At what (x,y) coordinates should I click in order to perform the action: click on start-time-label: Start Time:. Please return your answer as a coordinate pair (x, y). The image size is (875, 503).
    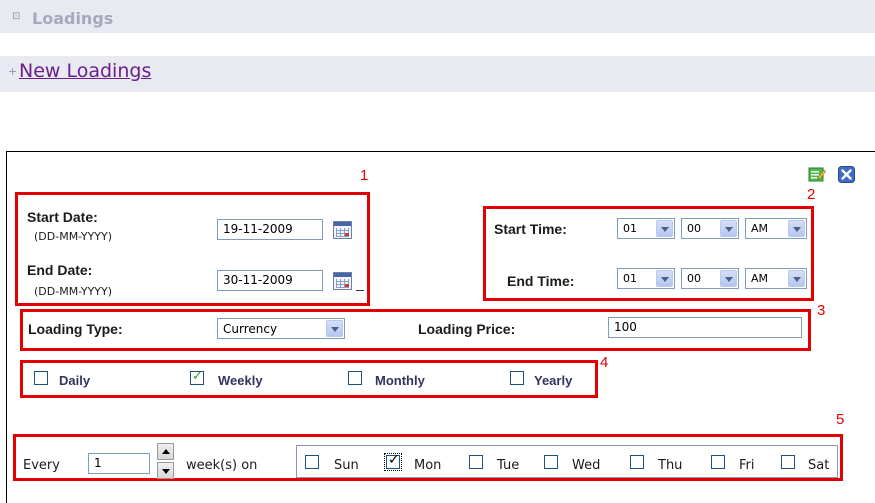
    Looking at the image, I should click on (530, 229).